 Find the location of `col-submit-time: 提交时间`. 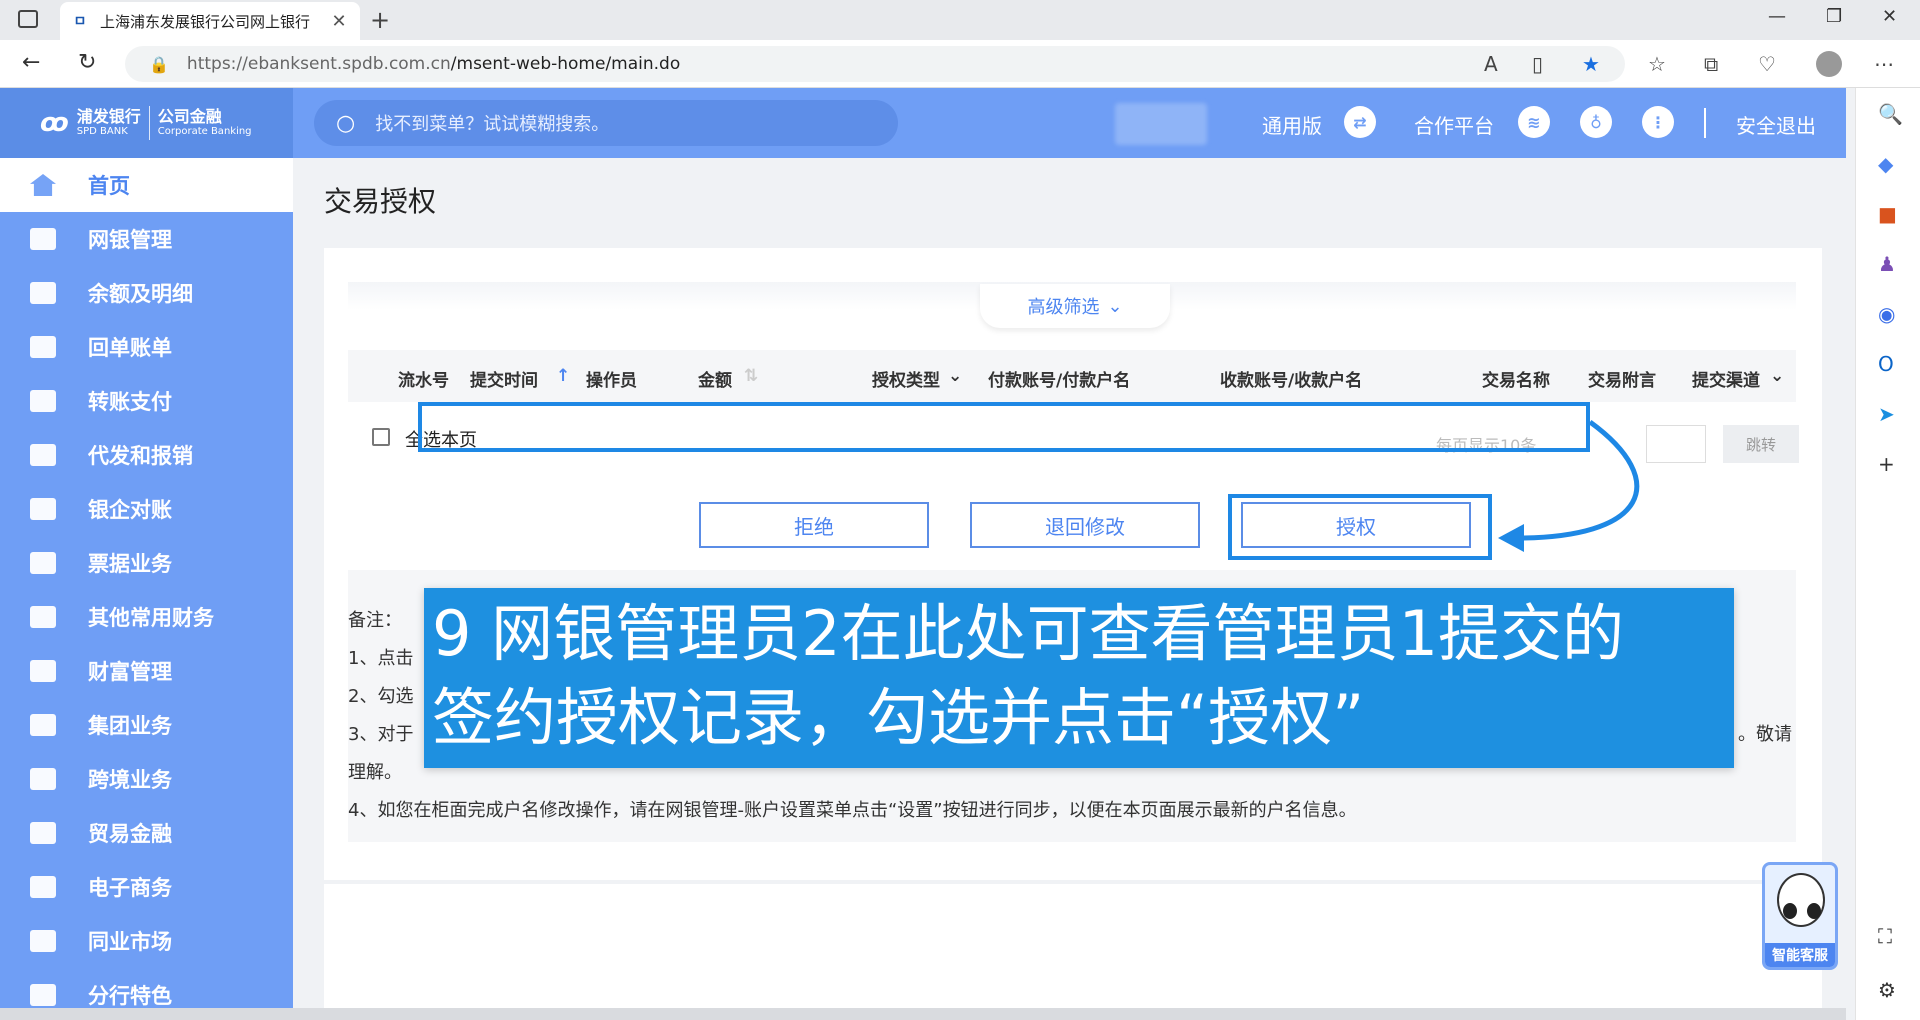

col-submit-time: 提交时间 is located at coordinates (504, 378).